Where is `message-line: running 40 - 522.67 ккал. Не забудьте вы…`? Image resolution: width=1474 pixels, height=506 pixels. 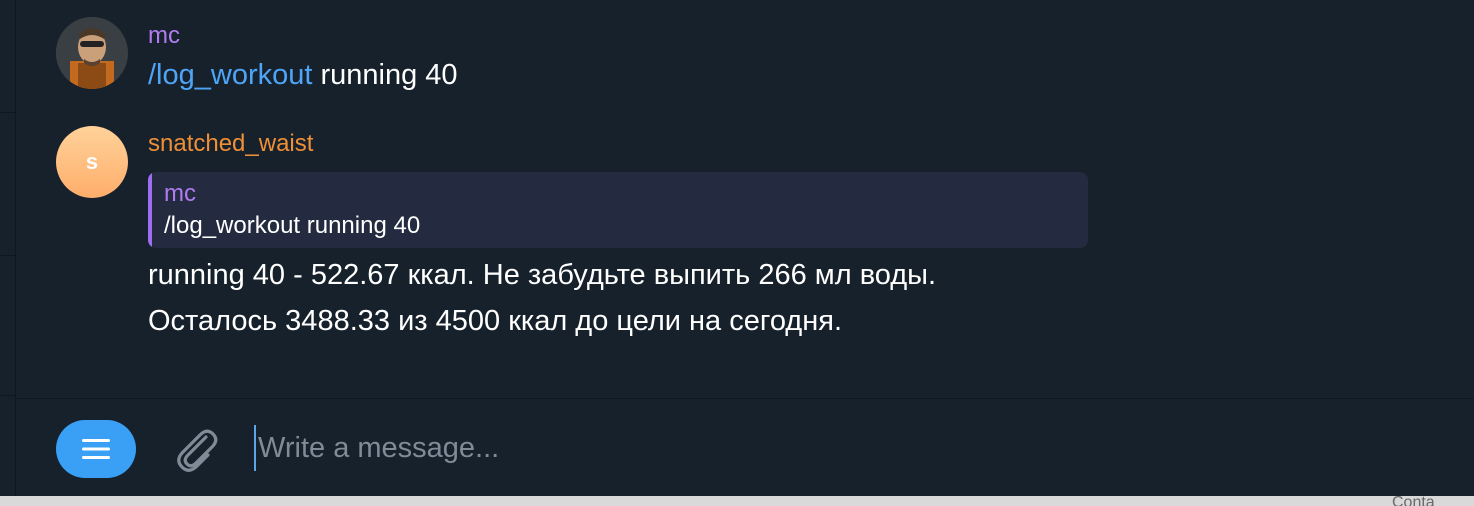 message-line: running 40 - 522.67 ккал. Не забудьте вы… is located at coordinates (542, 275).